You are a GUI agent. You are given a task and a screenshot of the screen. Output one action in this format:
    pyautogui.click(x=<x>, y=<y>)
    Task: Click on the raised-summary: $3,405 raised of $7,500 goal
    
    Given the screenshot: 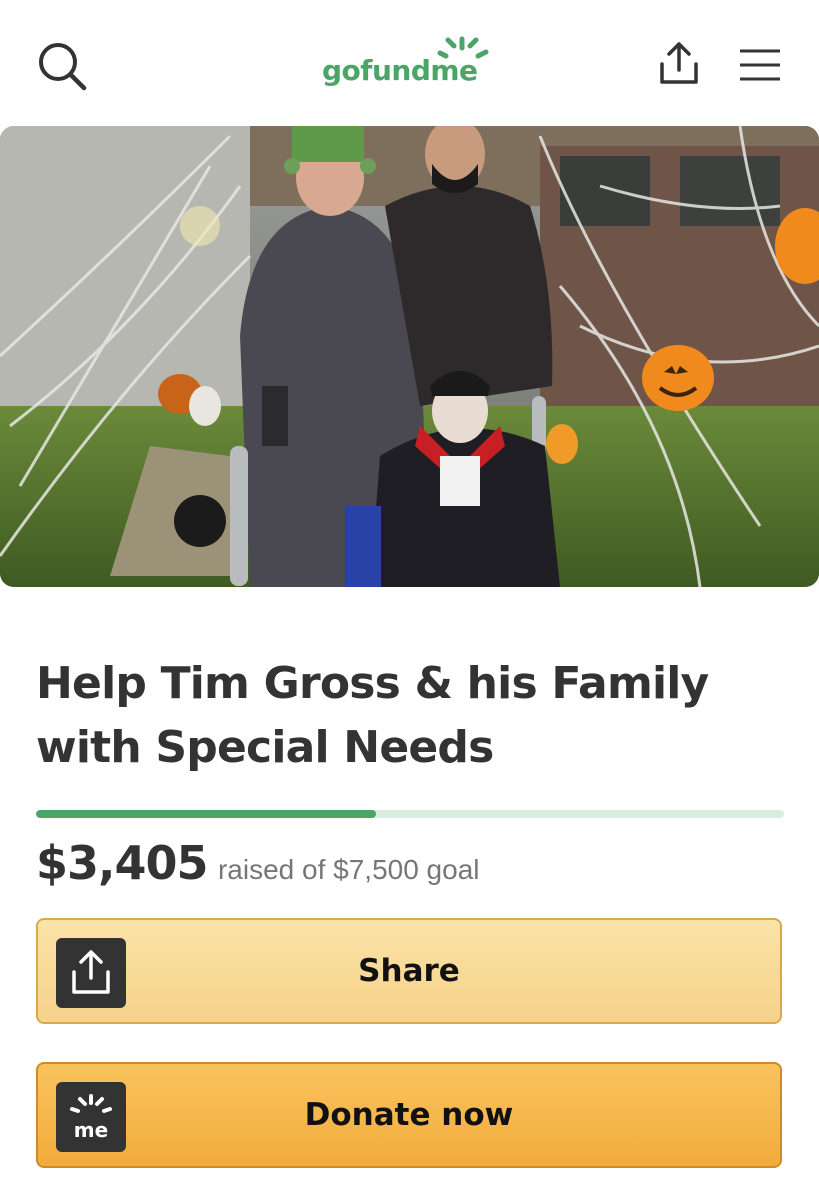 What is the action you would take?
    pyautogui.click(x=416, y=866)
    